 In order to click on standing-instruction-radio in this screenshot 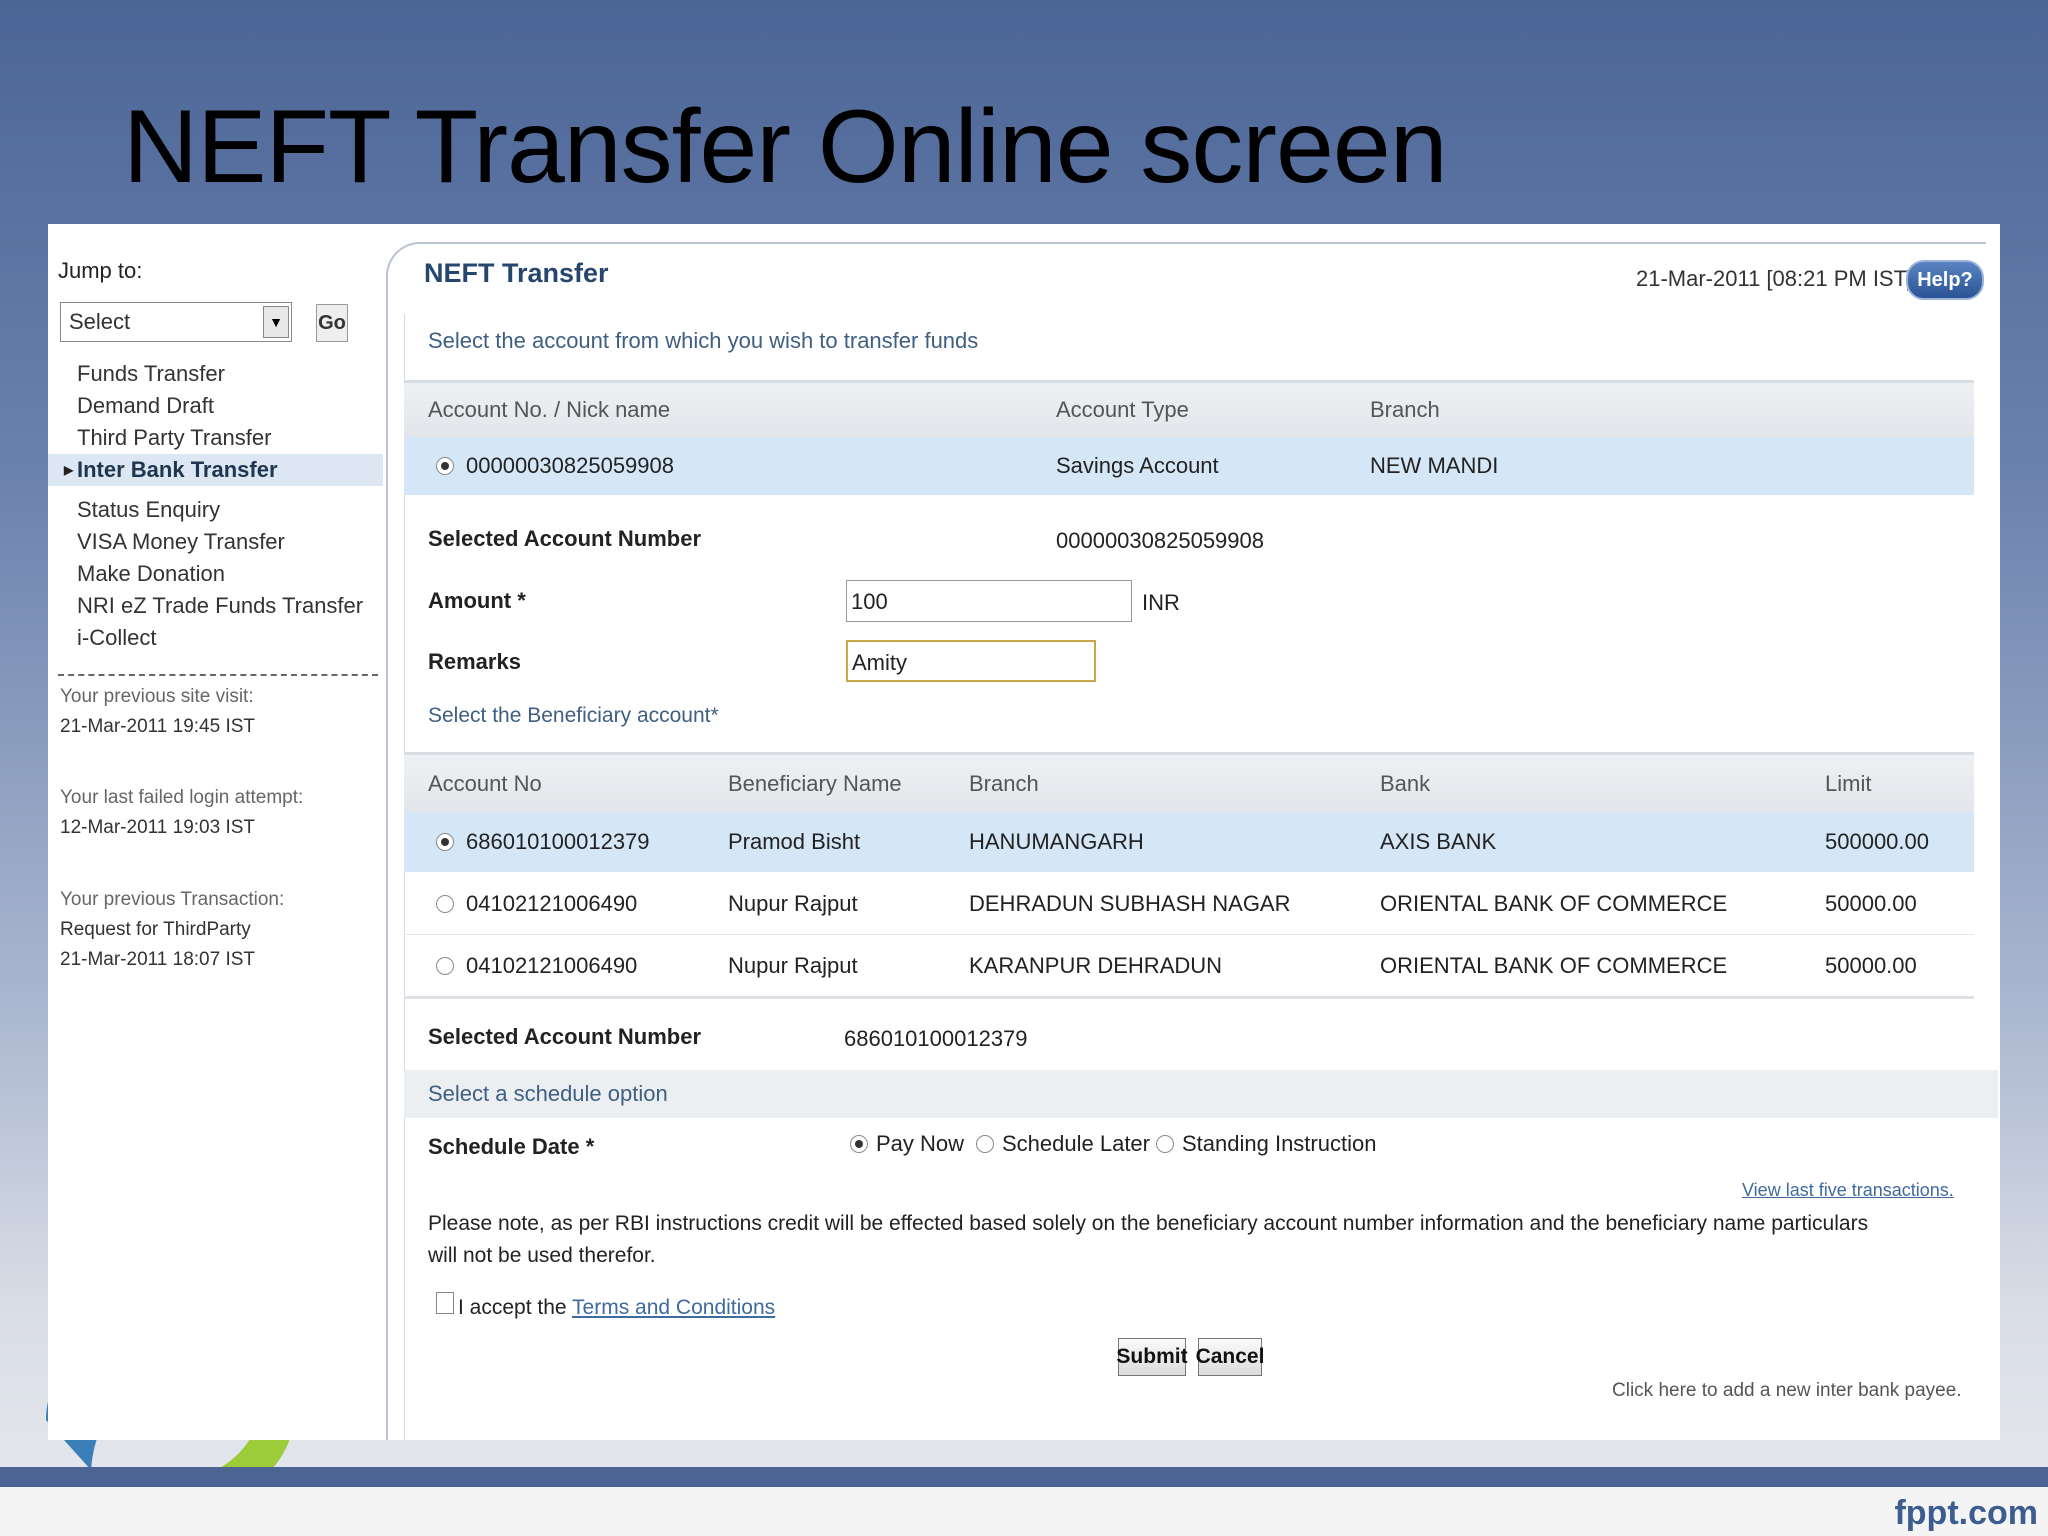, I will do `click(1165, 1144)`.